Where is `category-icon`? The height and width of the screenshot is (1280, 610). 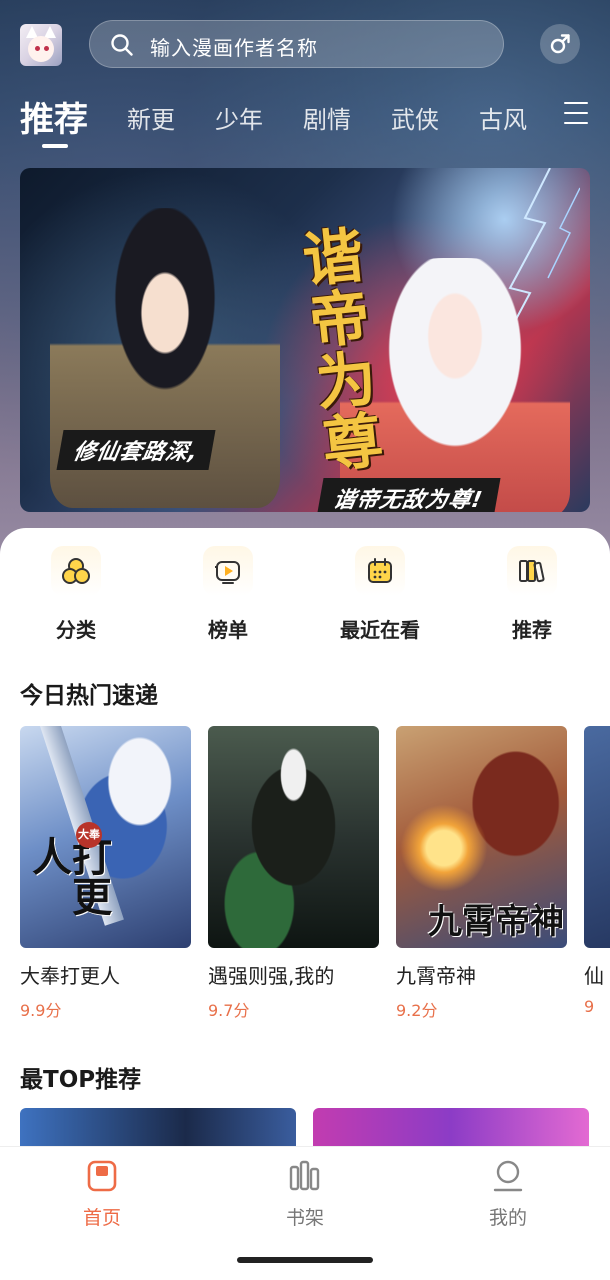 category-icon is located at coordinates (76, 571).